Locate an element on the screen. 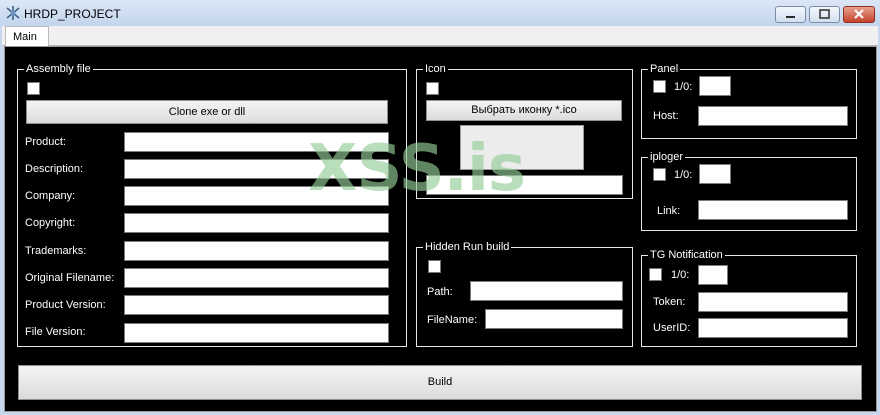  icon-path-field is located at coordinates (524, 185).